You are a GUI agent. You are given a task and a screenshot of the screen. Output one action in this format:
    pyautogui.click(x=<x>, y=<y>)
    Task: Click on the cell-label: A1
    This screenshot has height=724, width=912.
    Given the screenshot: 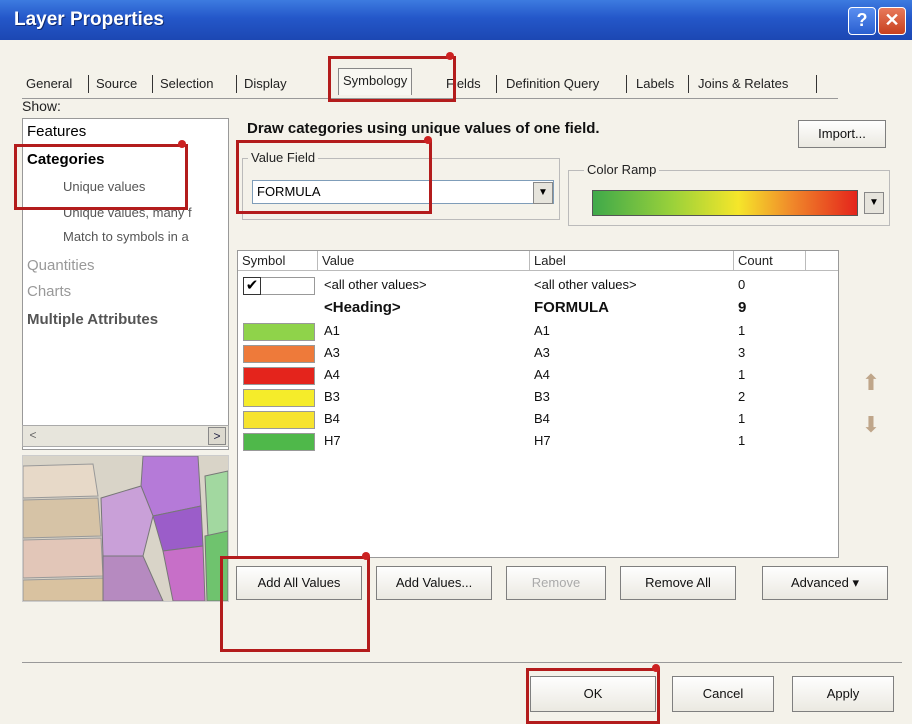 What is the action you would take?
    pyautogui.click(x=542, y=330)
    